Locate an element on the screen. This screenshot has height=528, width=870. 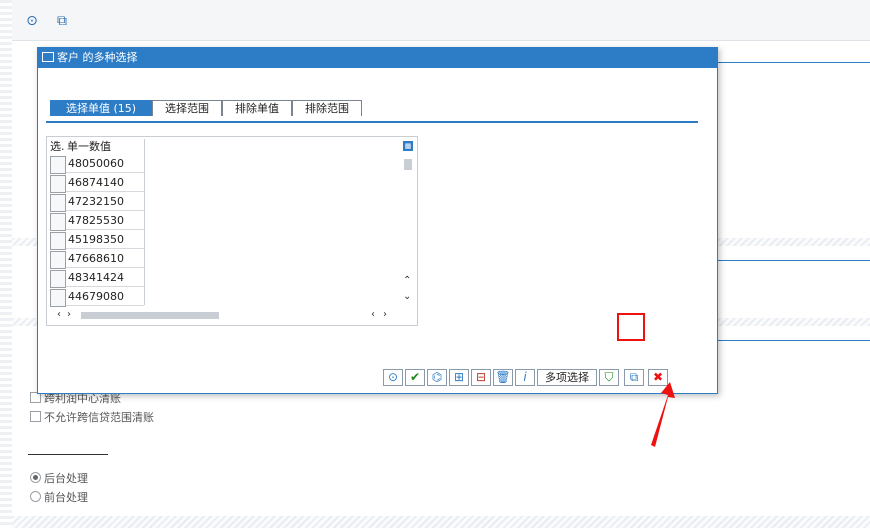
annotation-arrow-icon is located at coordinates (663, 414).